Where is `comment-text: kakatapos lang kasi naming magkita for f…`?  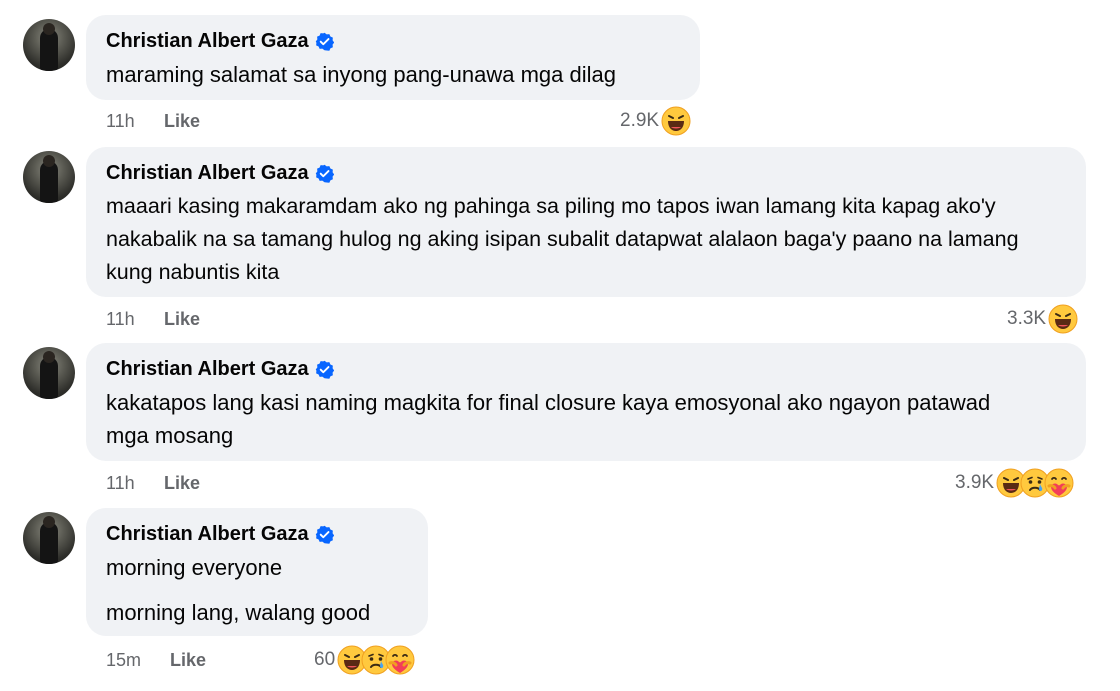
comment-text: kakatapos lang kasi naming magkita for f… is located at coordinates (548, 419).